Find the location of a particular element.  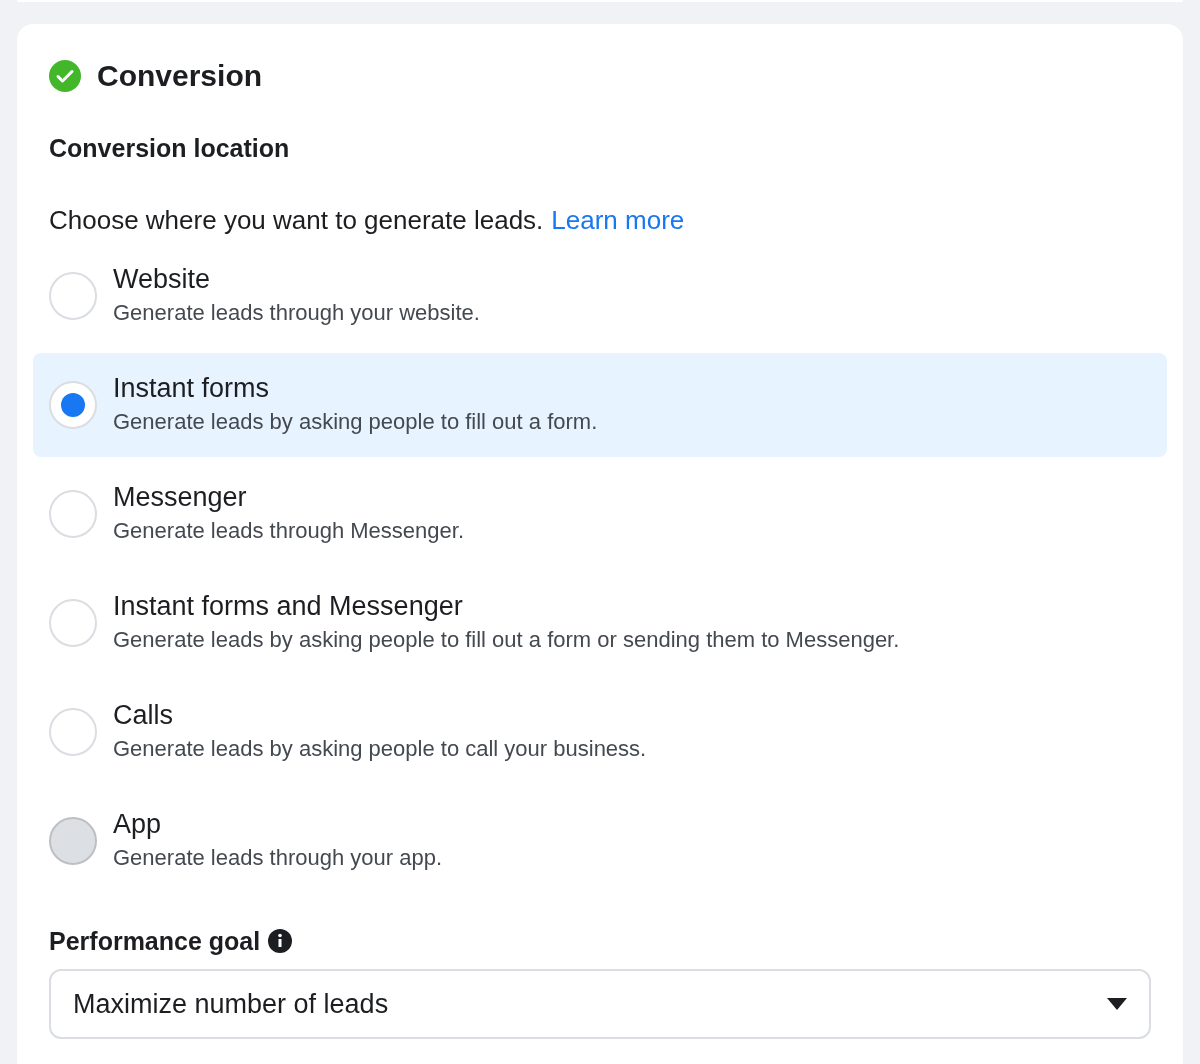

option-label: Instant forms is located at coordinates (192, 388).